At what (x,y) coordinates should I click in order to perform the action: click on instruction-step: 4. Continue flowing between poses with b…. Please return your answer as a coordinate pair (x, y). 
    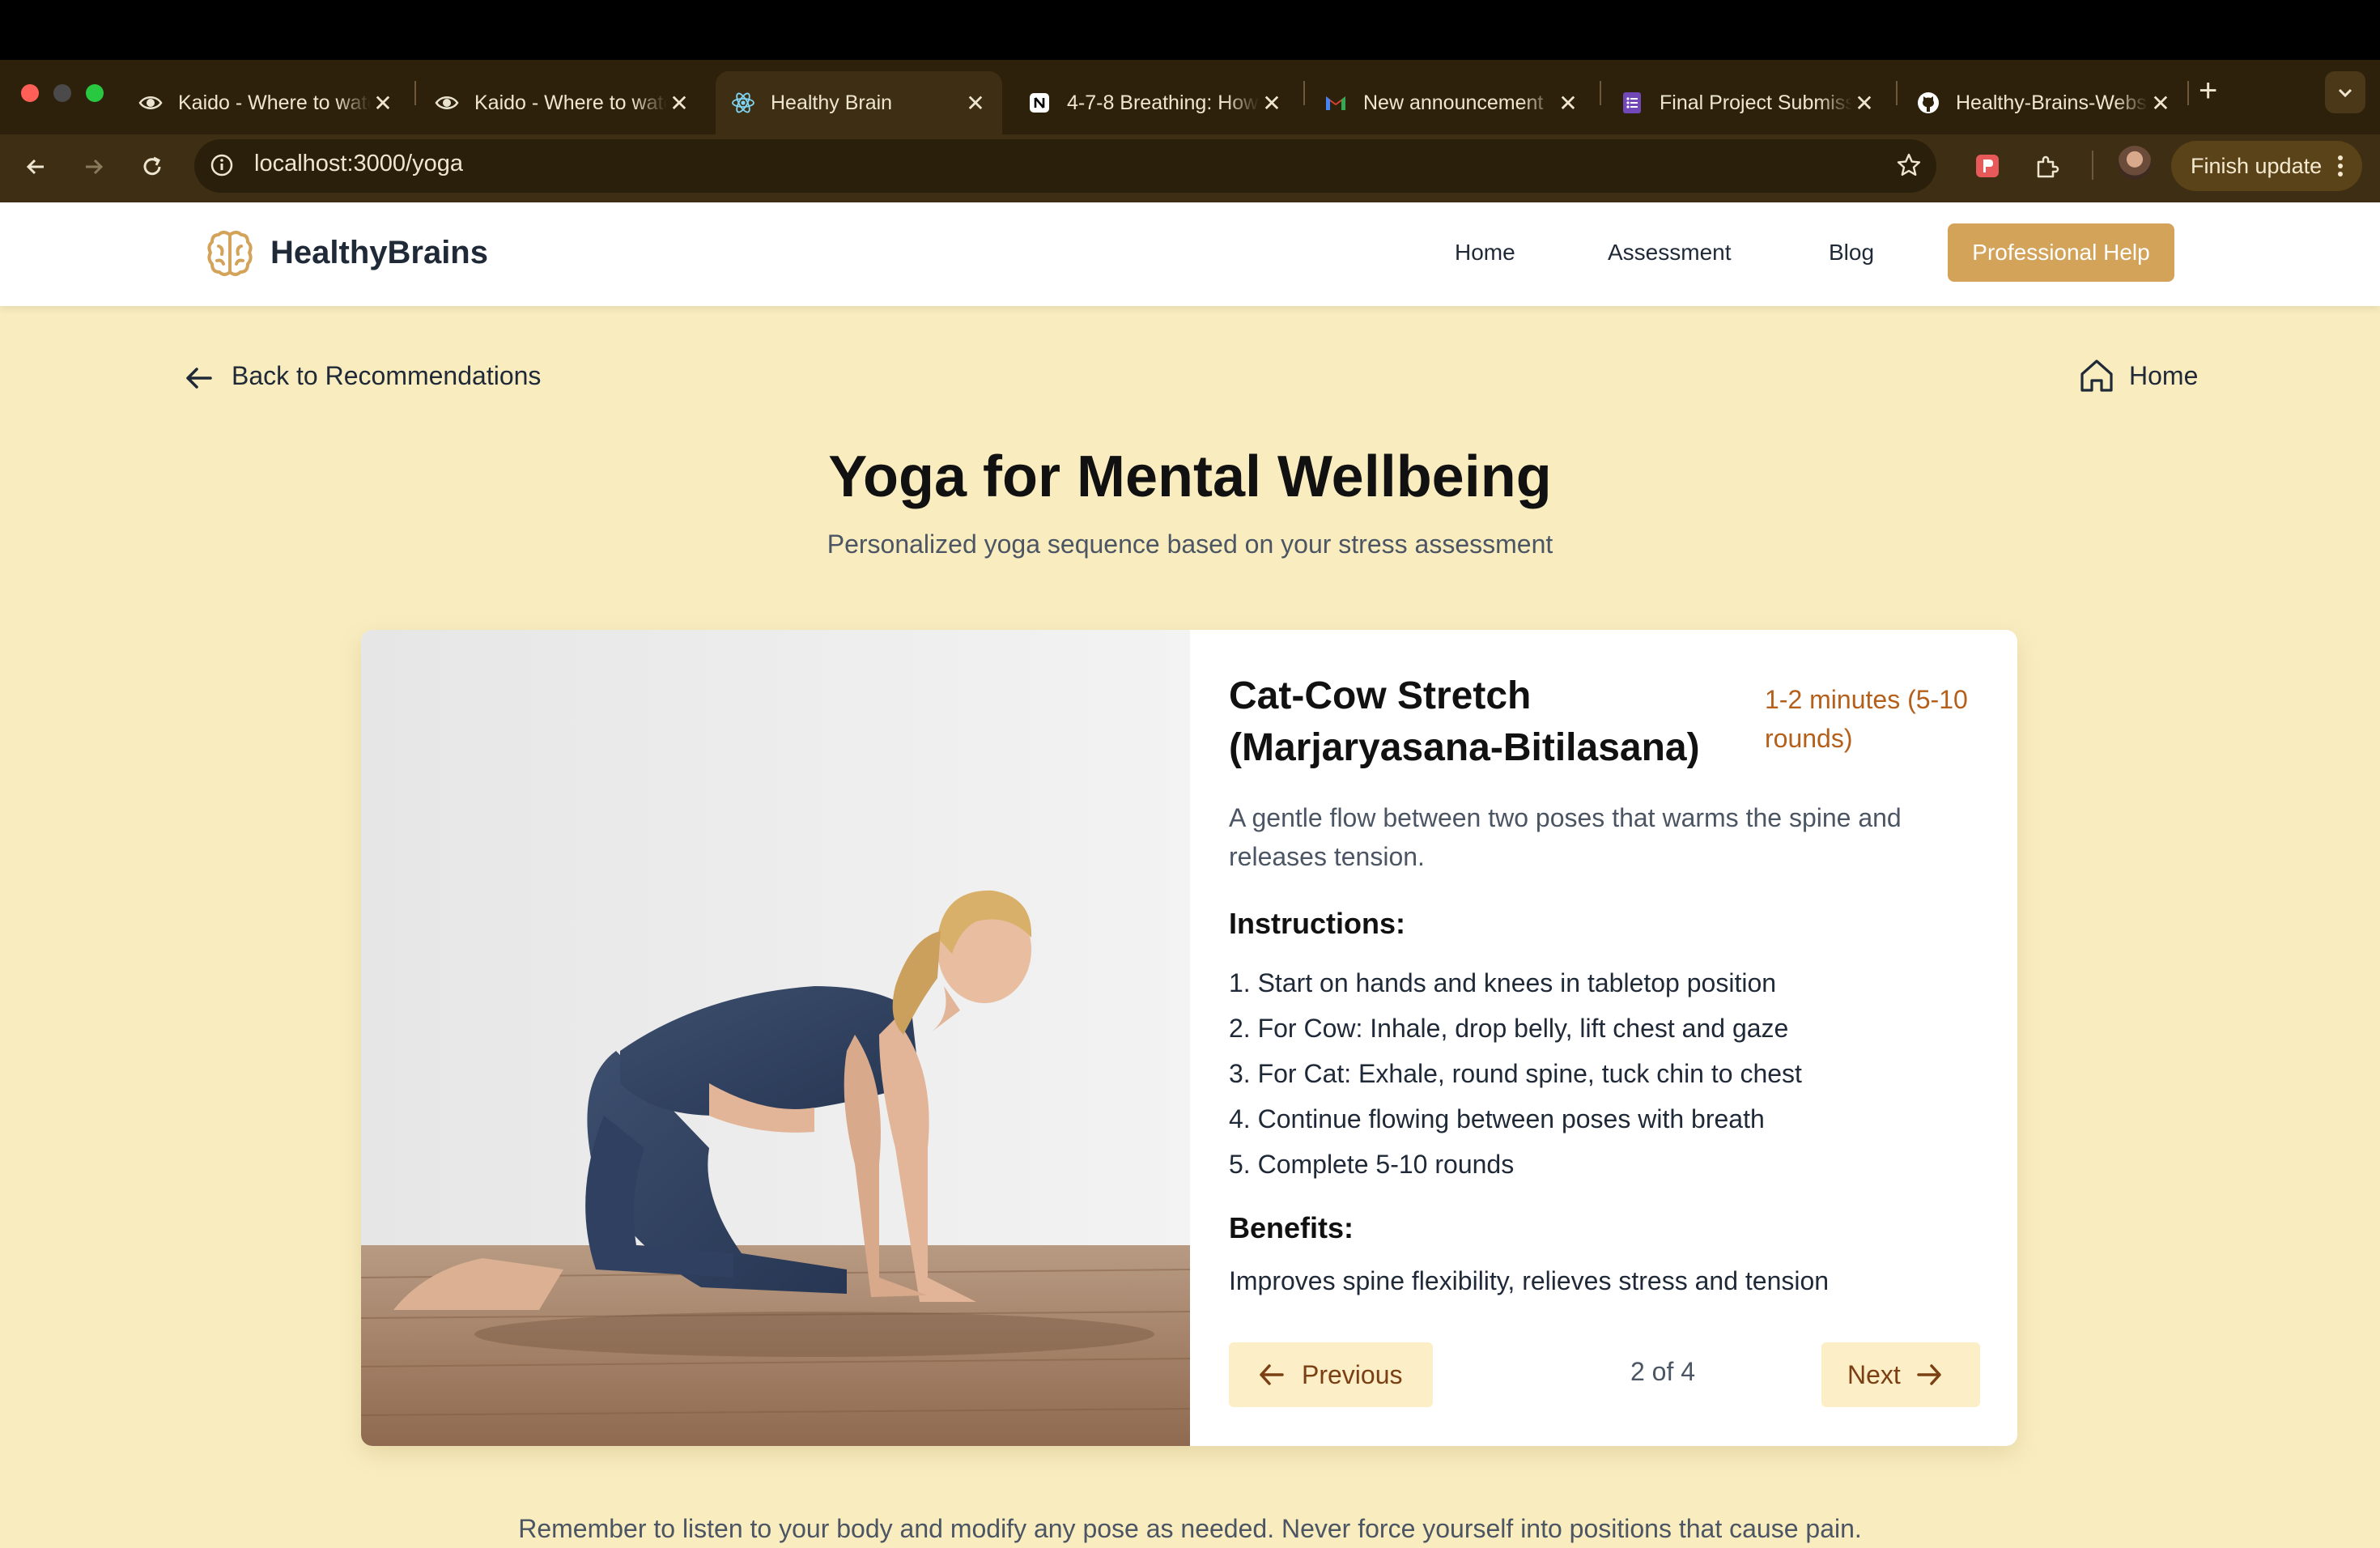
    Looking at the image, I should click on (1497, 1119).